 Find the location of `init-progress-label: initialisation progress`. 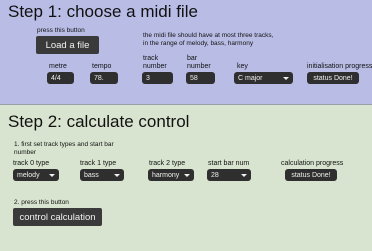

init-progress-label: initialisation progress is located at coordinates (339, 66).